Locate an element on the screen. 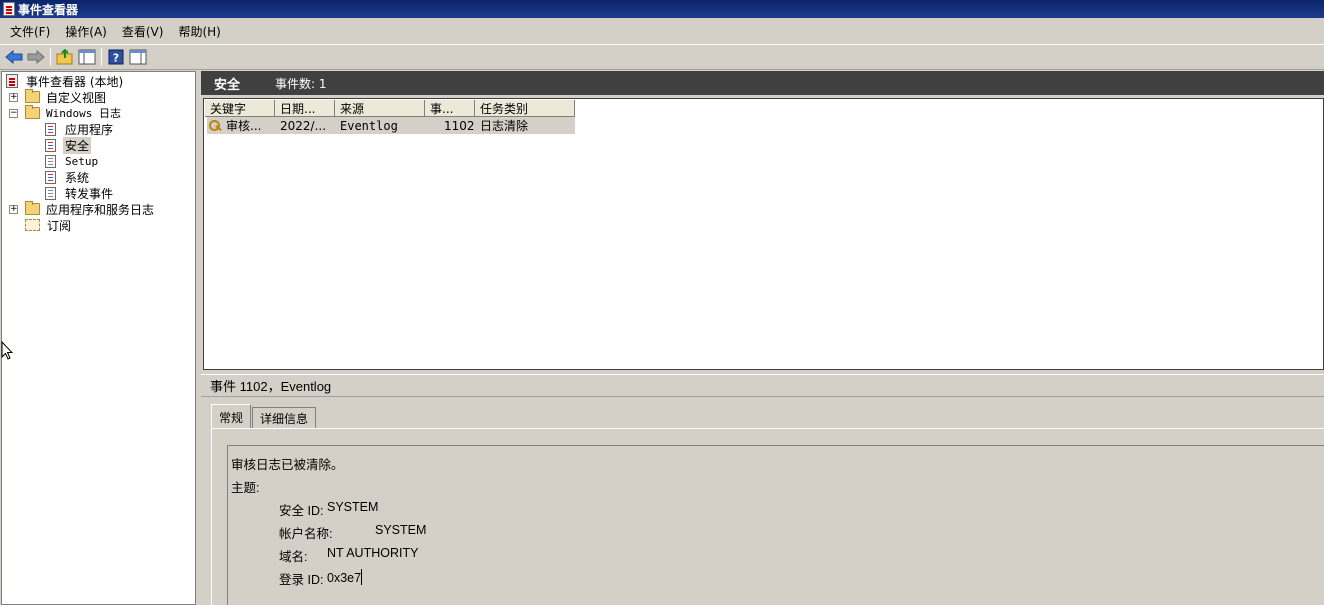 Image resolution: width=1324 pixels, height=605 pixels. text-caret is located at coordinates (362, 577).